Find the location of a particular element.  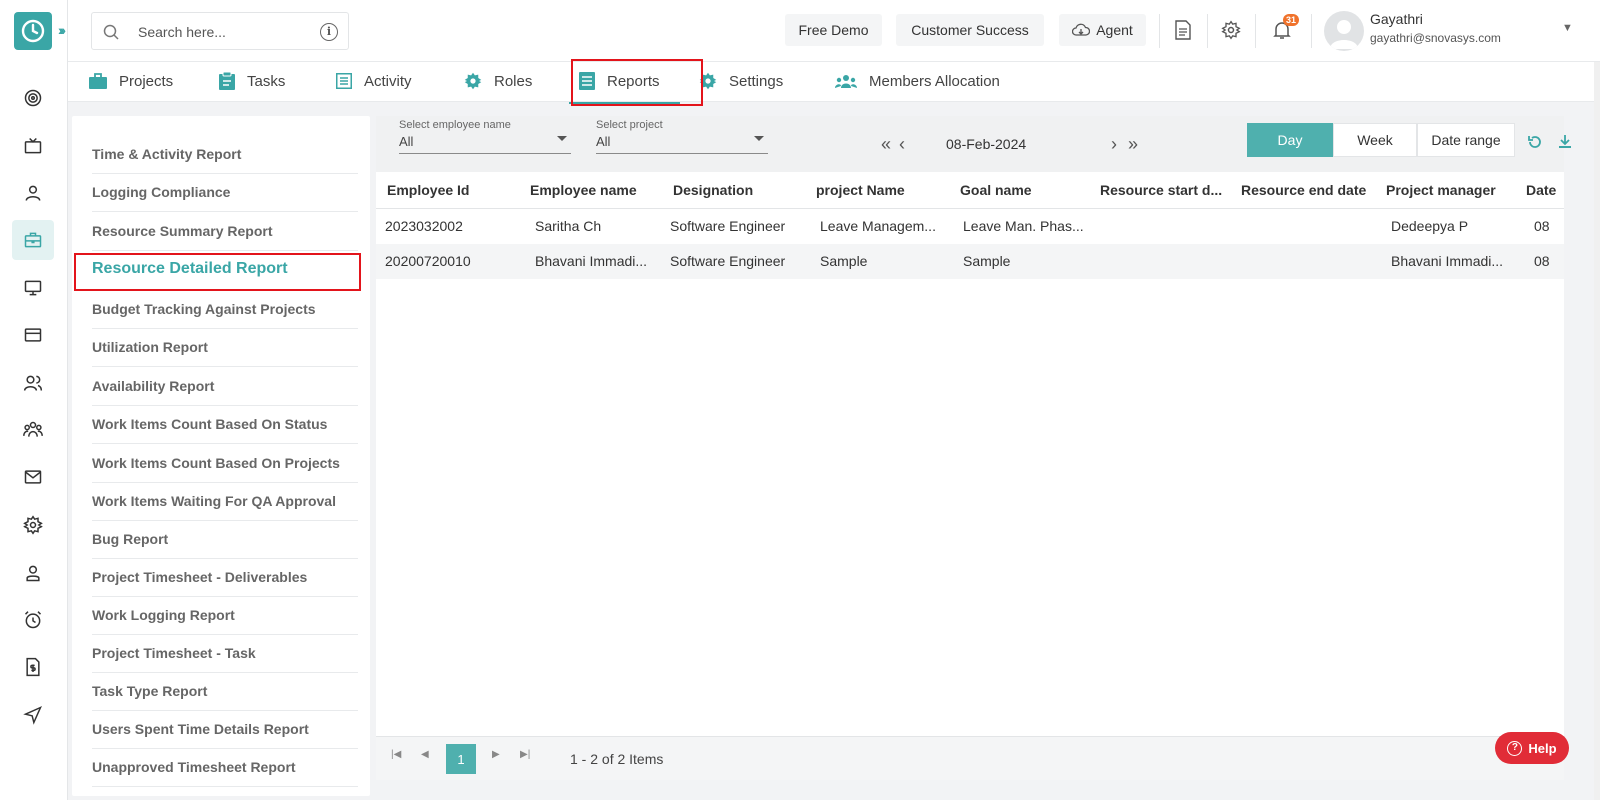

notification-bell-icon: 31 is located at coordinates (1285, 28).